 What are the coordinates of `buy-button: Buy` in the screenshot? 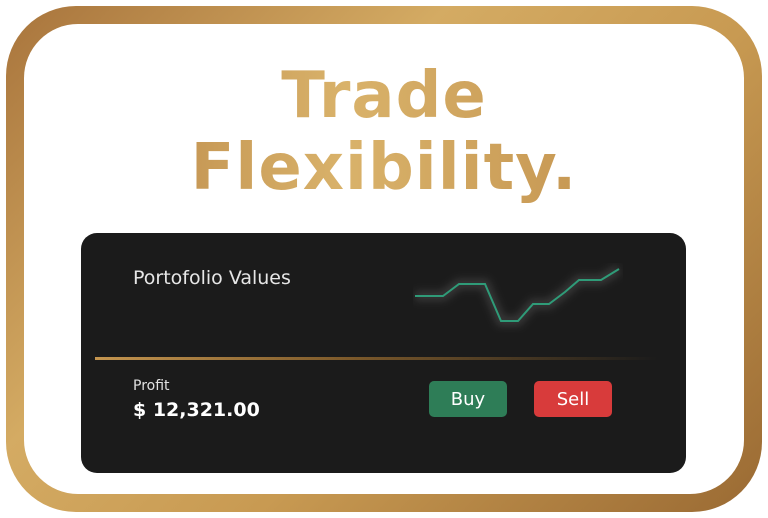 It's located at (468, 399).